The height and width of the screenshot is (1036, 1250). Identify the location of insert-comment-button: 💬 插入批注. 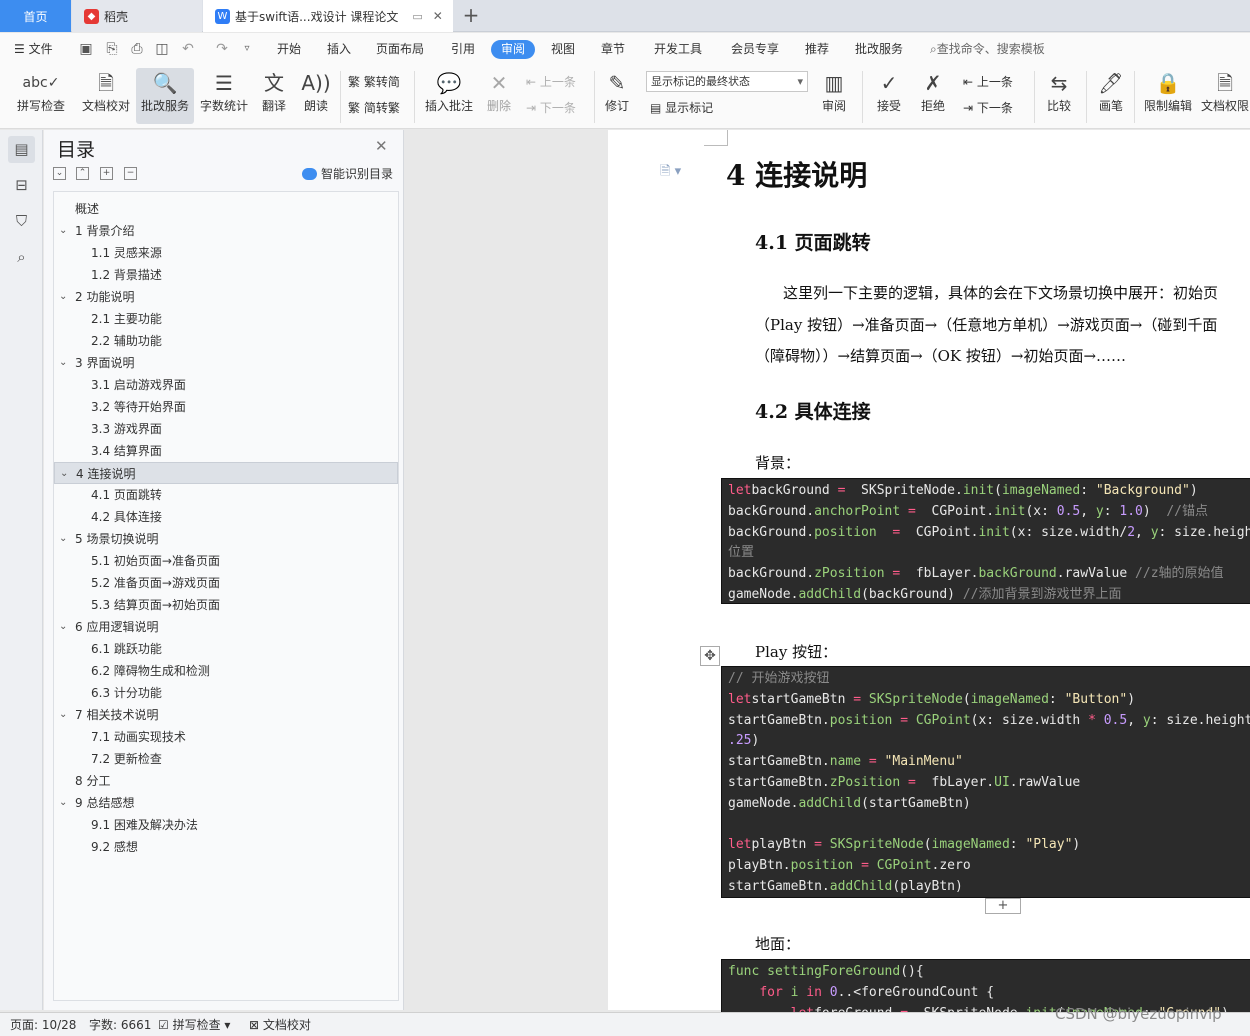
(449, 96).